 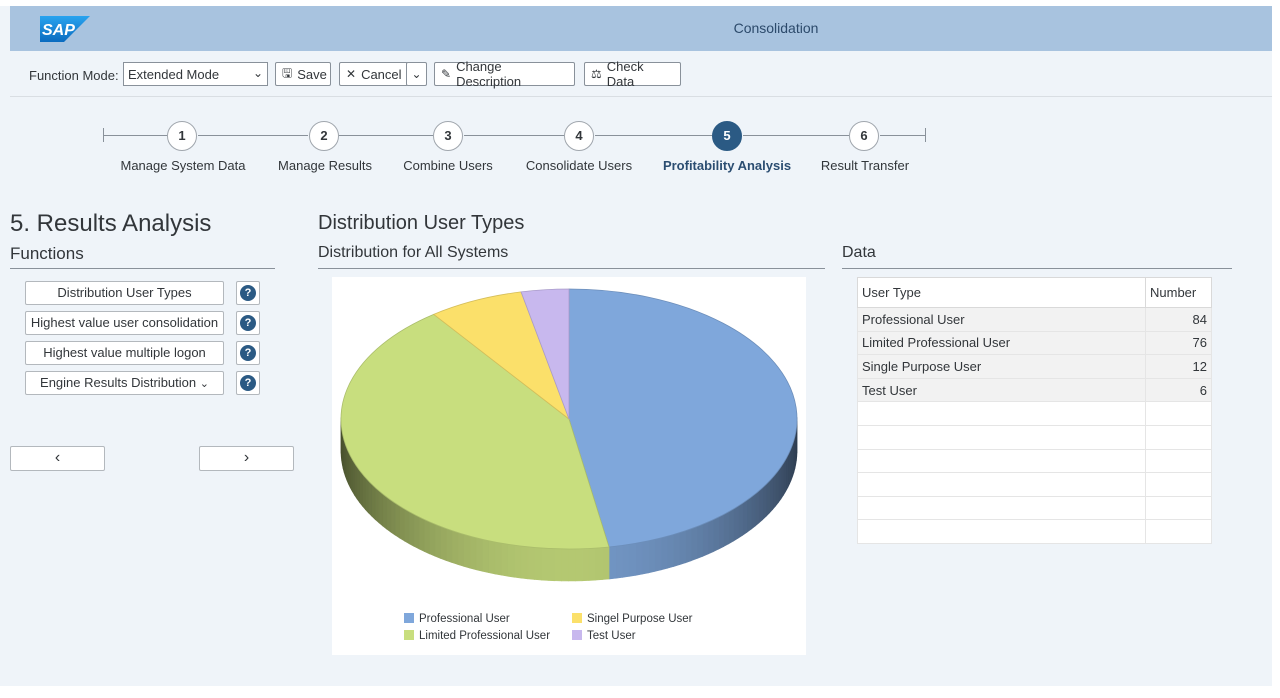 I want to click on cancel-dropdown-button: ⌄, so click(x=416, y=74).